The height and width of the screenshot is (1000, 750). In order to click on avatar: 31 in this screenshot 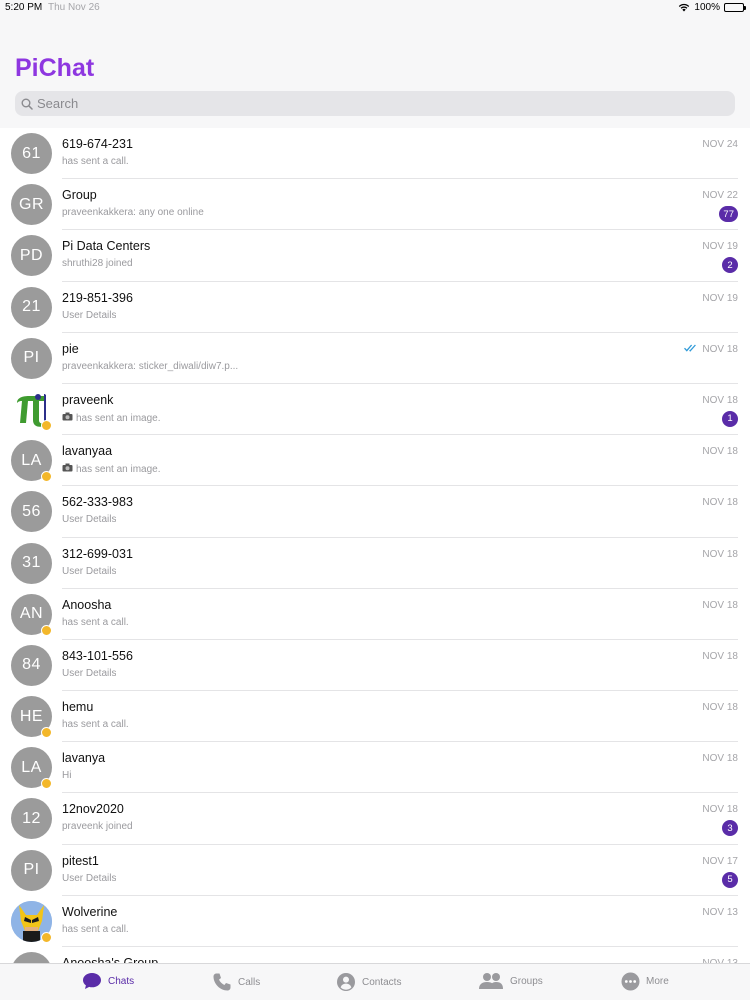, I will do `click(31, 563)`.